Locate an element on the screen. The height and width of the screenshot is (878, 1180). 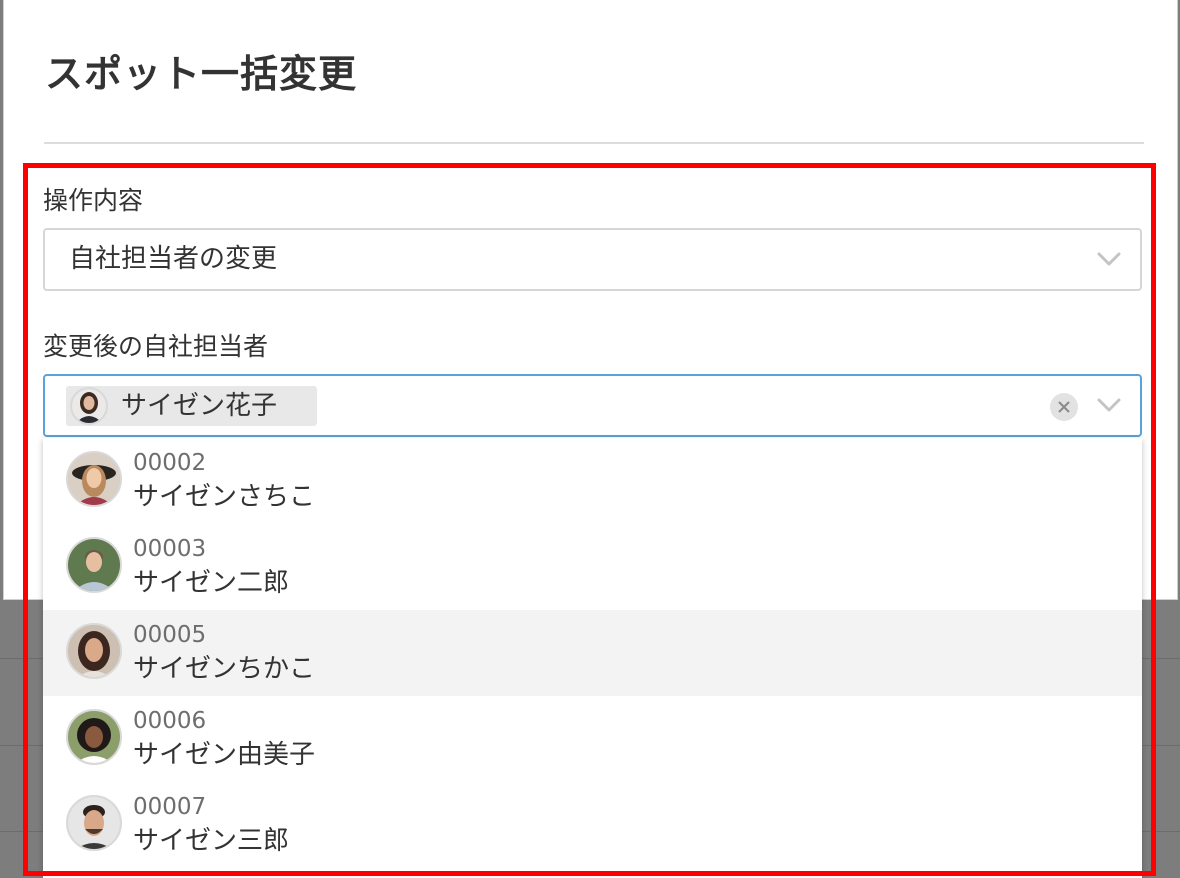
modal-divider is located at coordinates (594, 143).